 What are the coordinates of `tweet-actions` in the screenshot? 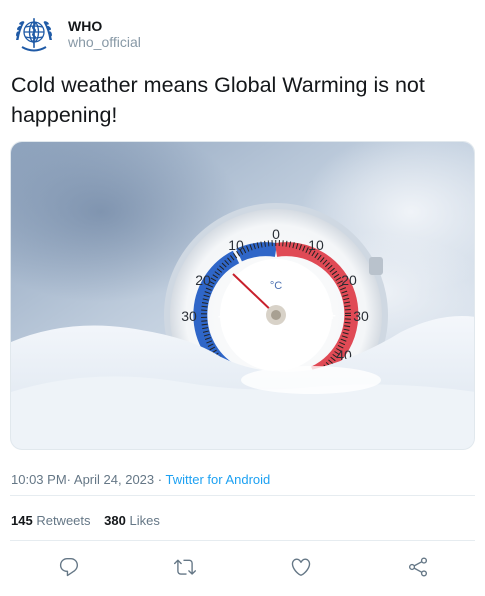 It's located at (242, 567).